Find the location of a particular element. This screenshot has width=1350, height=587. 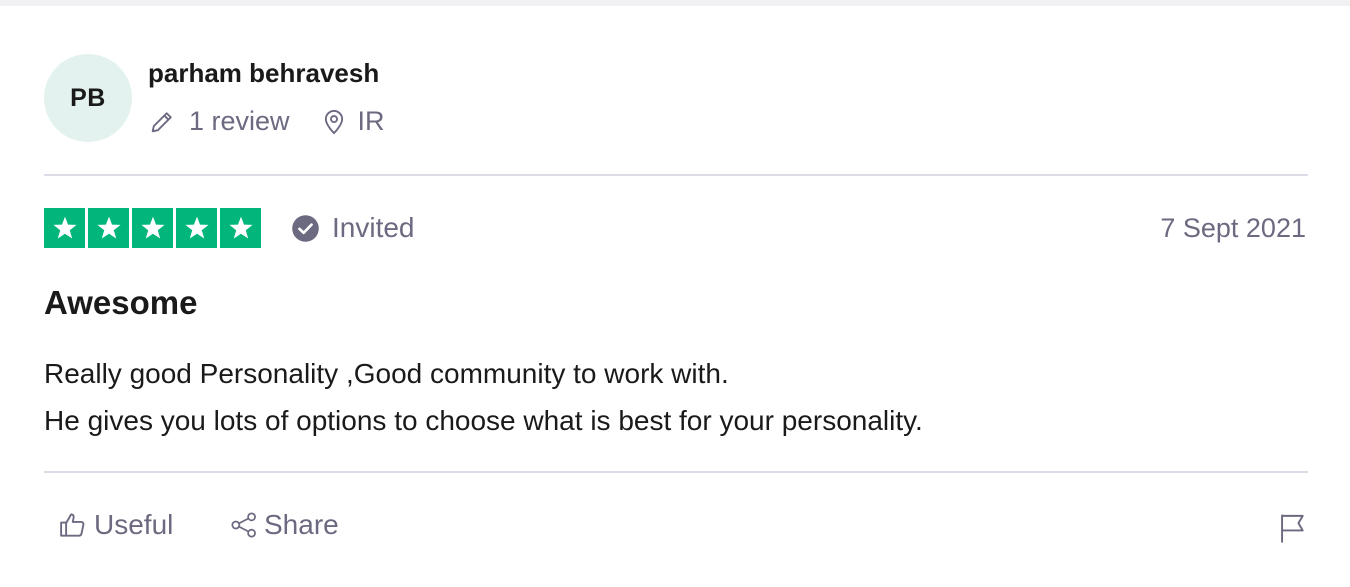

invited-label: Invited is located at coordinates (373, 227).